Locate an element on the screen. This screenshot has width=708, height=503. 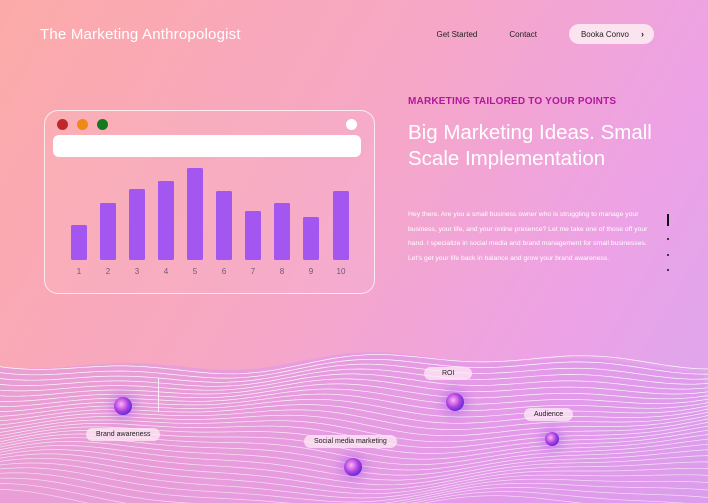
bar-chart: 1 2 3 4 5 6 7 8 9 10 is located at coordinates (210, 222).